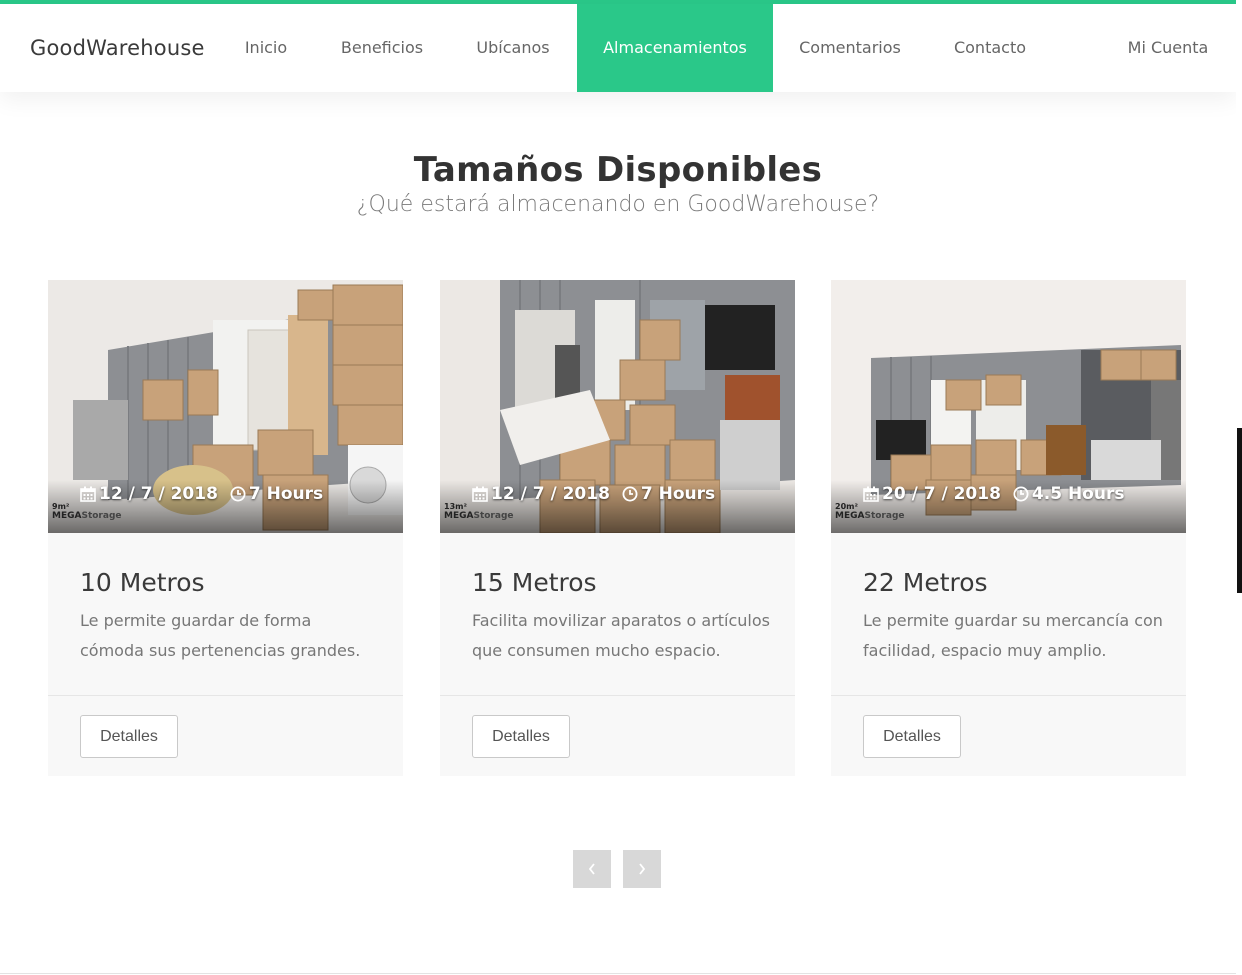 Image resolution: width=1242 pixels, height=975 pixels. I want to click on nav-item-ubicanos: Ubícanos, so click(513, 48).